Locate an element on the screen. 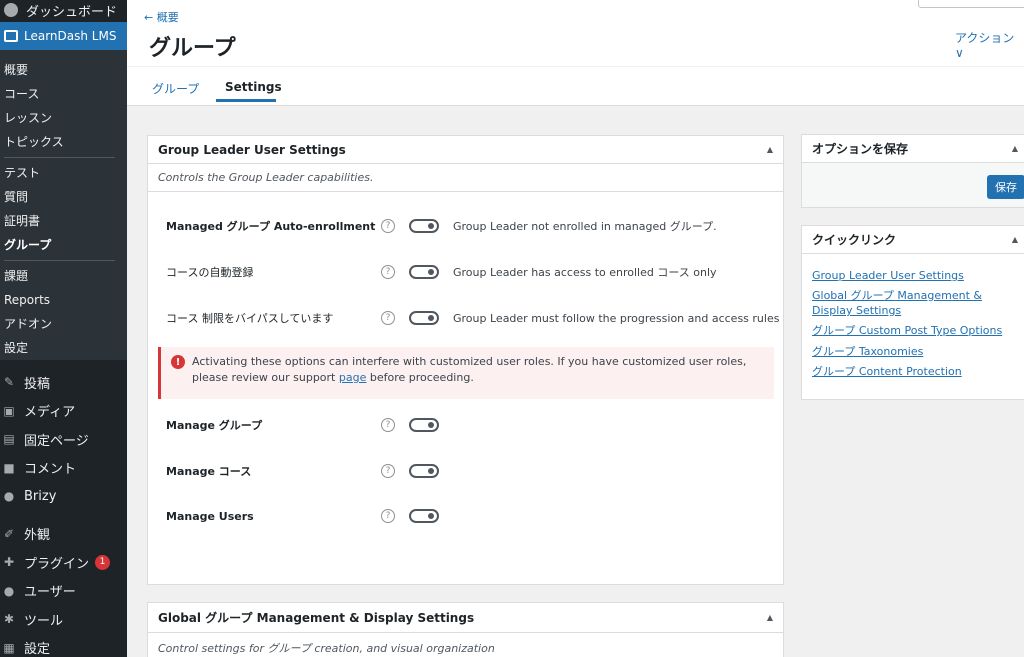  sidebar-item-users: ● ユーザー is located at coordinates (63, 591).